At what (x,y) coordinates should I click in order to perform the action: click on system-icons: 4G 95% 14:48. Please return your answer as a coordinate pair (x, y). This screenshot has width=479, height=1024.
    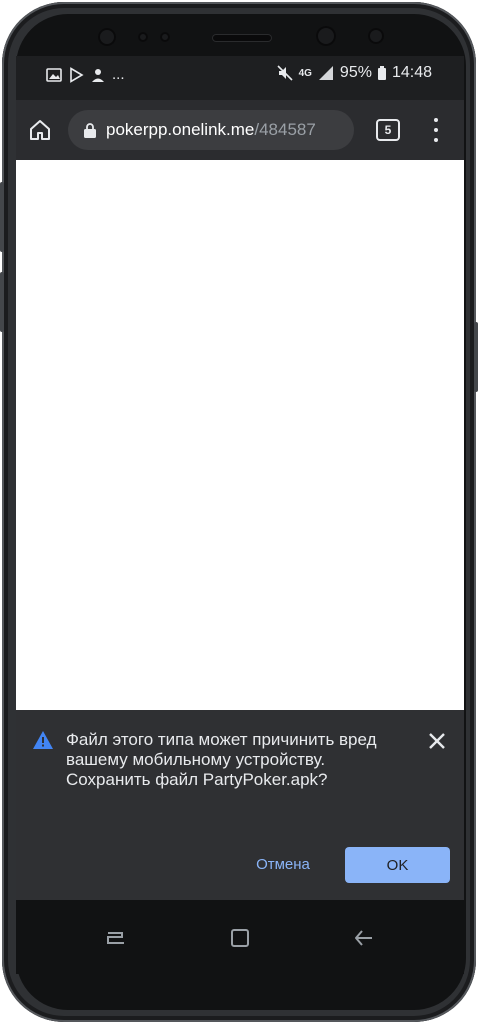
    Looking at the image, I should click on (354, 73).